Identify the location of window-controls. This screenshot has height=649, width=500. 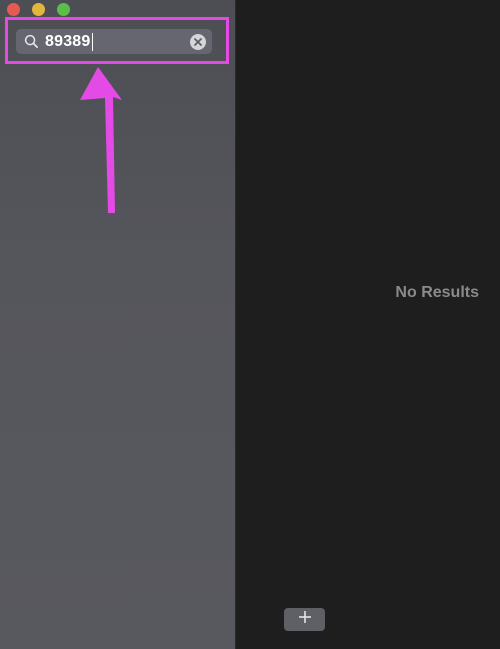
(38, 9).